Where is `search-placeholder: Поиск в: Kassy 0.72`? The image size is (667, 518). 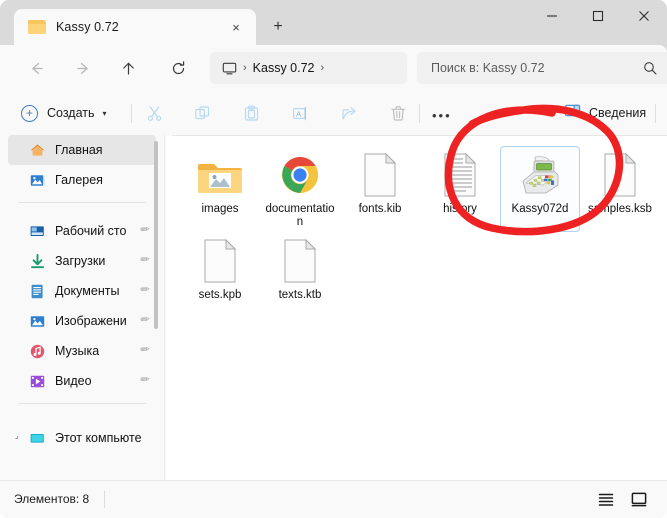
search-placeholder: Поиск в: Kassy 0.72 is located at coordinates (488, 68).